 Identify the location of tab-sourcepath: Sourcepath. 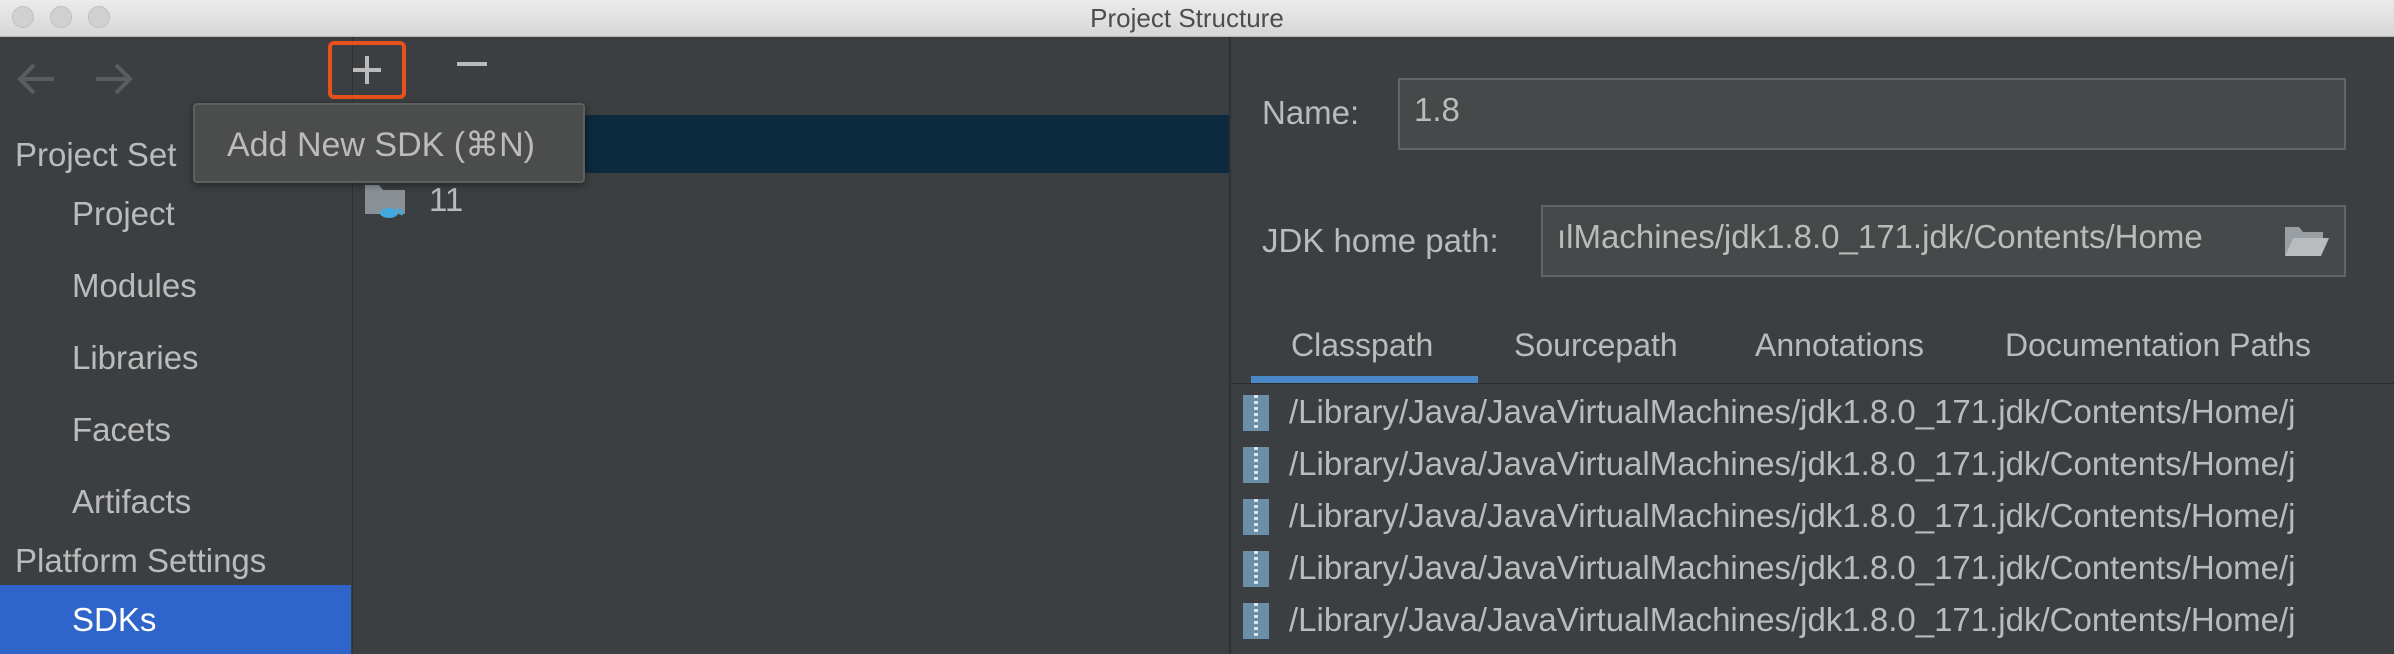
(1596, 345).